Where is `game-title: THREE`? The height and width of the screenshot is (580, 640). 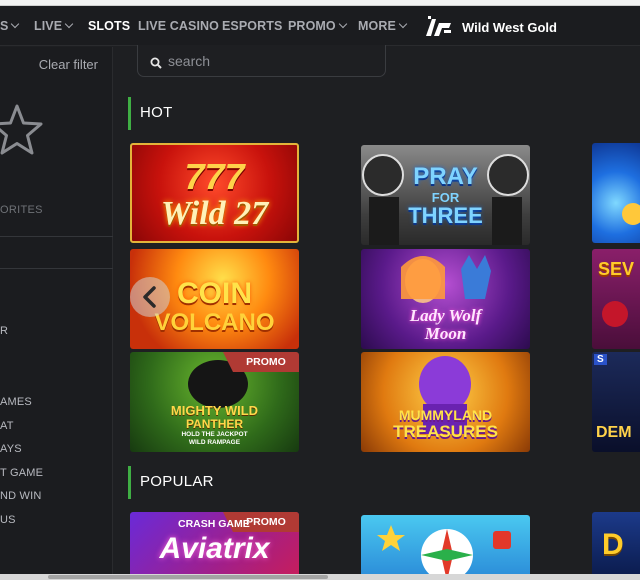
game-title: THREE is located at coordinates (445, 215).